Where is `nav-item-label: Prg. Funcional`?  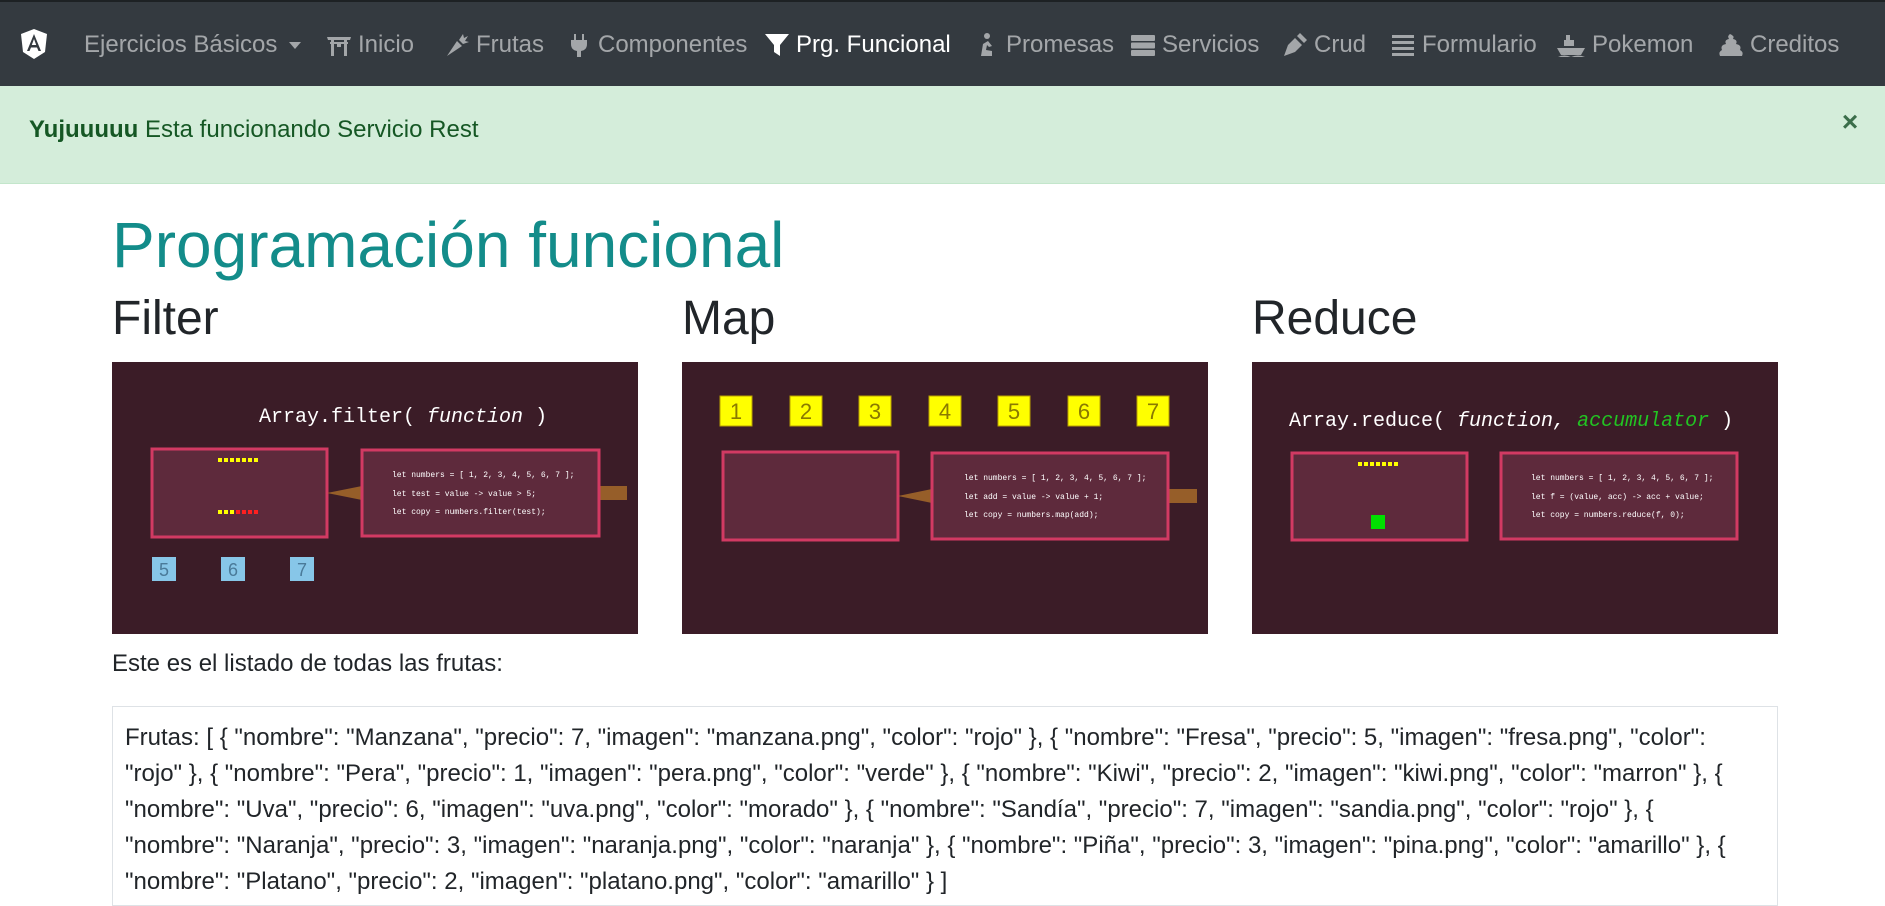 nav-item-label: Prg. Funcional is located at coordinates (873, 44).